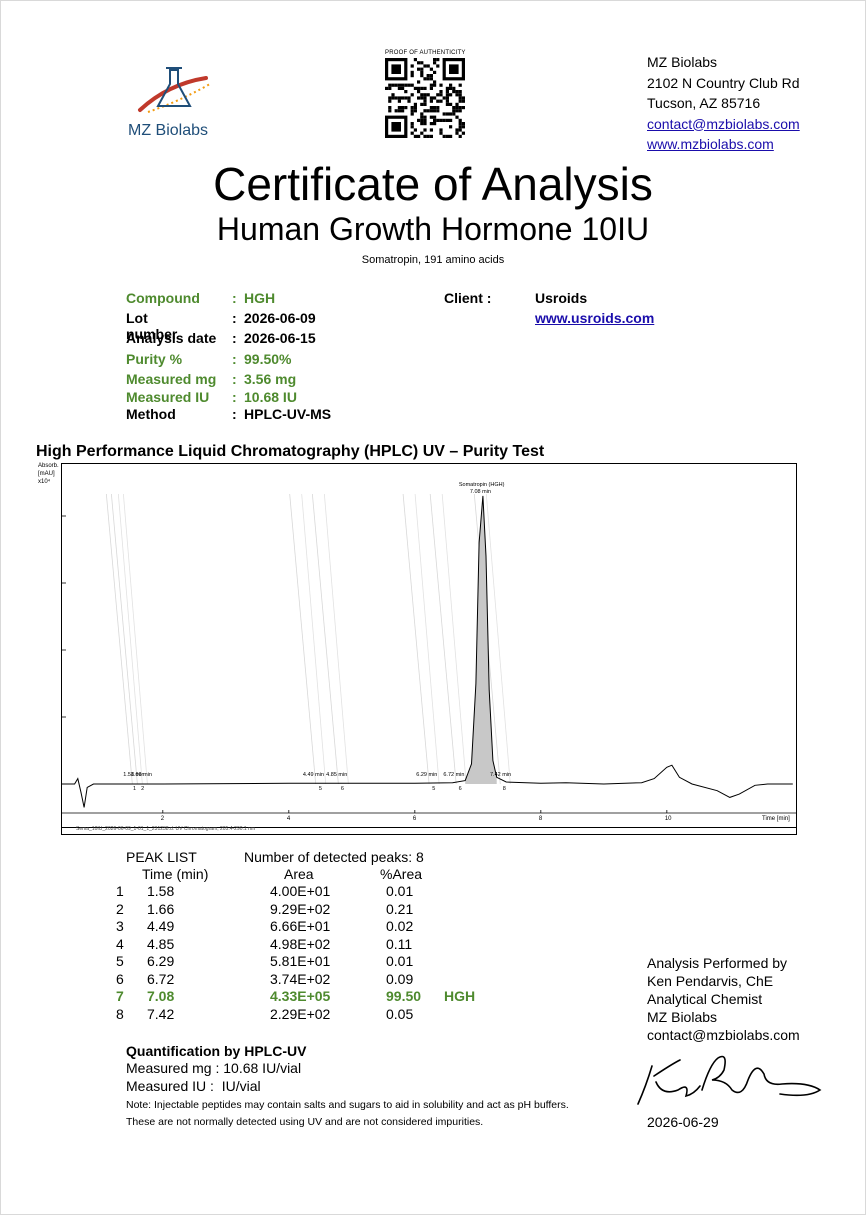  What do you see at coordinates (161, 926) in the screenshot?
I see `peak-time: 4.49` at bounding box center [161, 926].